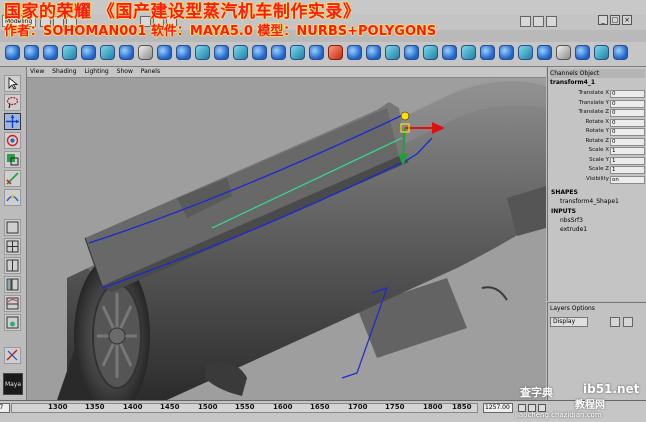  Describe the element at coordinates (297, 52) in the screenshot. I see `loft-icon` at that location.